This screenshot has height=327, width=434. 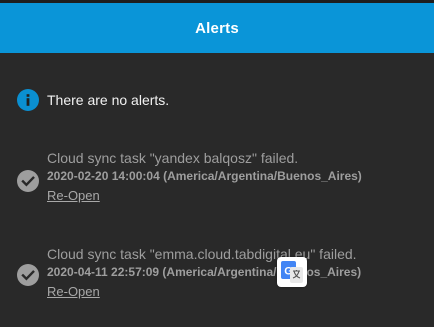 I want to click on info-icon, so click(x=28, y=100).